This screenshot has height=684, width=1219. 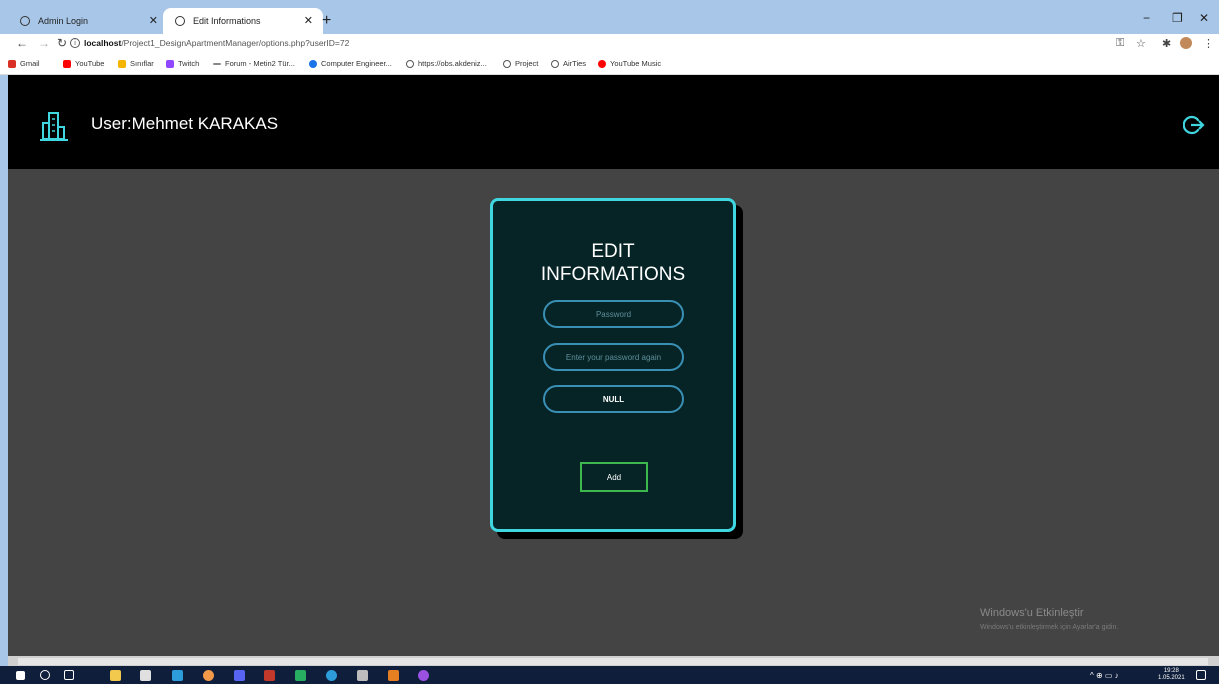 I want to click on back-icon: ←, so click(x=22, y=43).